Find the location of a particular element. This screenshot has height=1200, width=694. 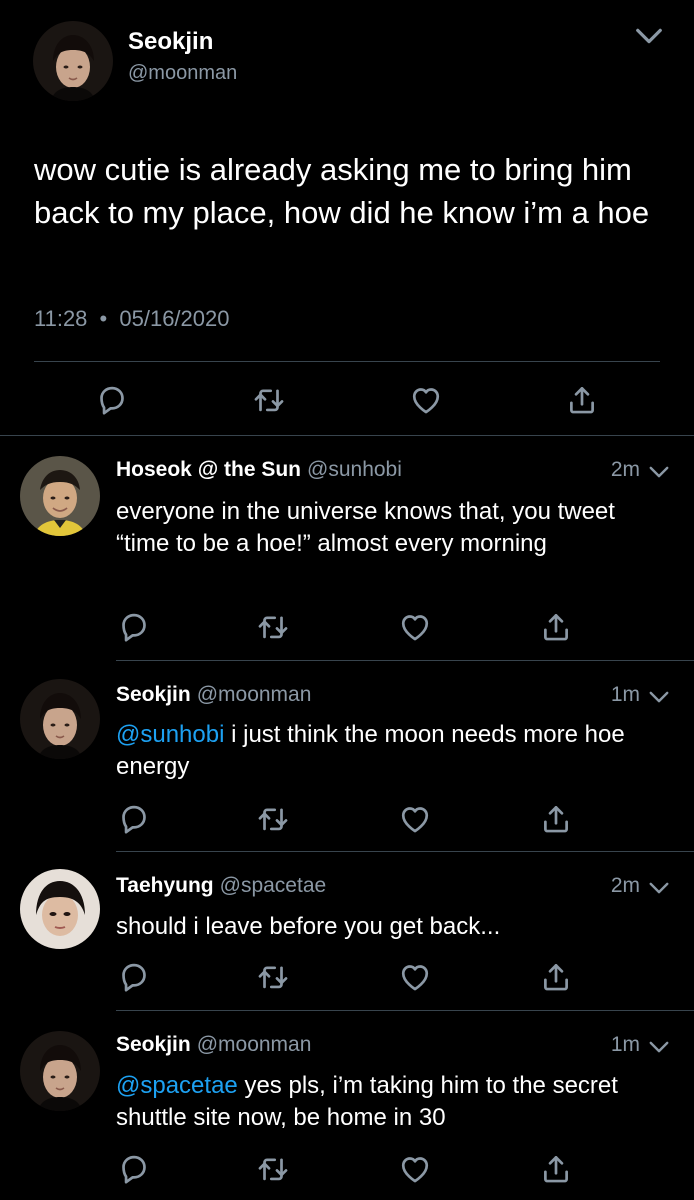

tweet-timestamp: 11:28 • 05/16/2020 is located at coordinates (131, 319).